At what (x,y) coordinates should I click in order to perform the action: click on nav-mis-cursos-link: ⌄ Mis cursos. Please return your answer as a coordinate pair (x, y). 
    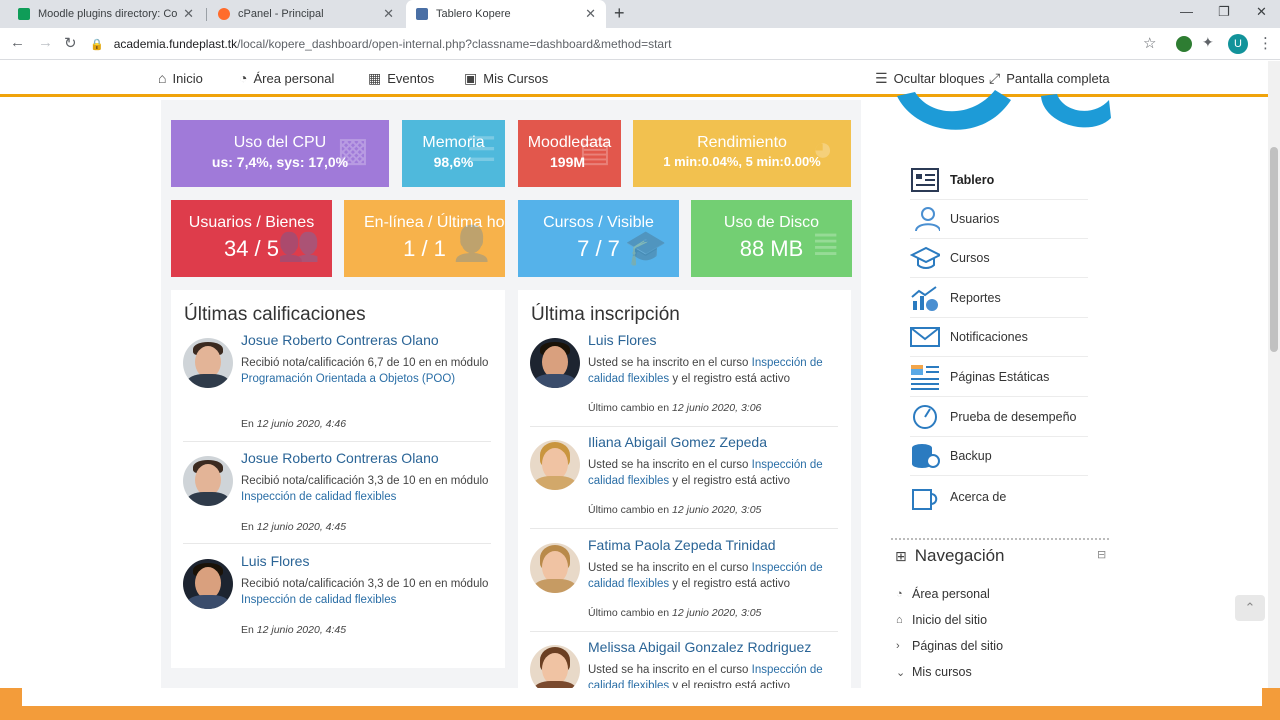
    Looking at the image, I should click on (934, 672).